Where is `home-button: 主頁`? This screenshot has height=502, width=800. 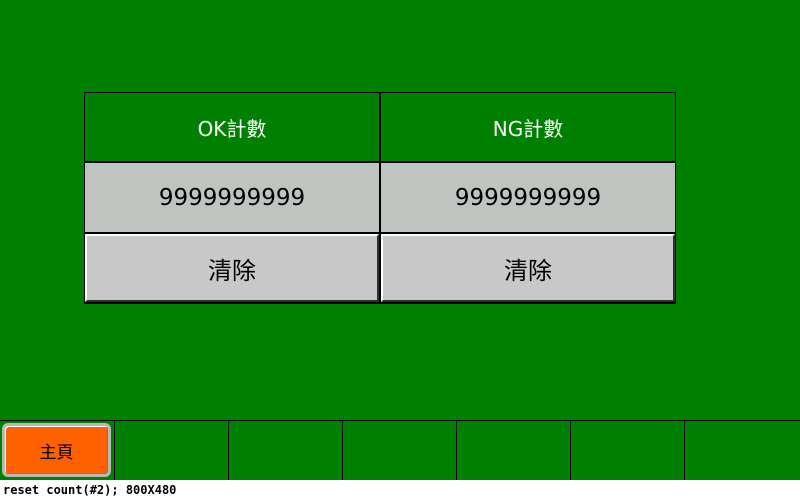 home-button: 主頁 is located at coordinates (56, 450).